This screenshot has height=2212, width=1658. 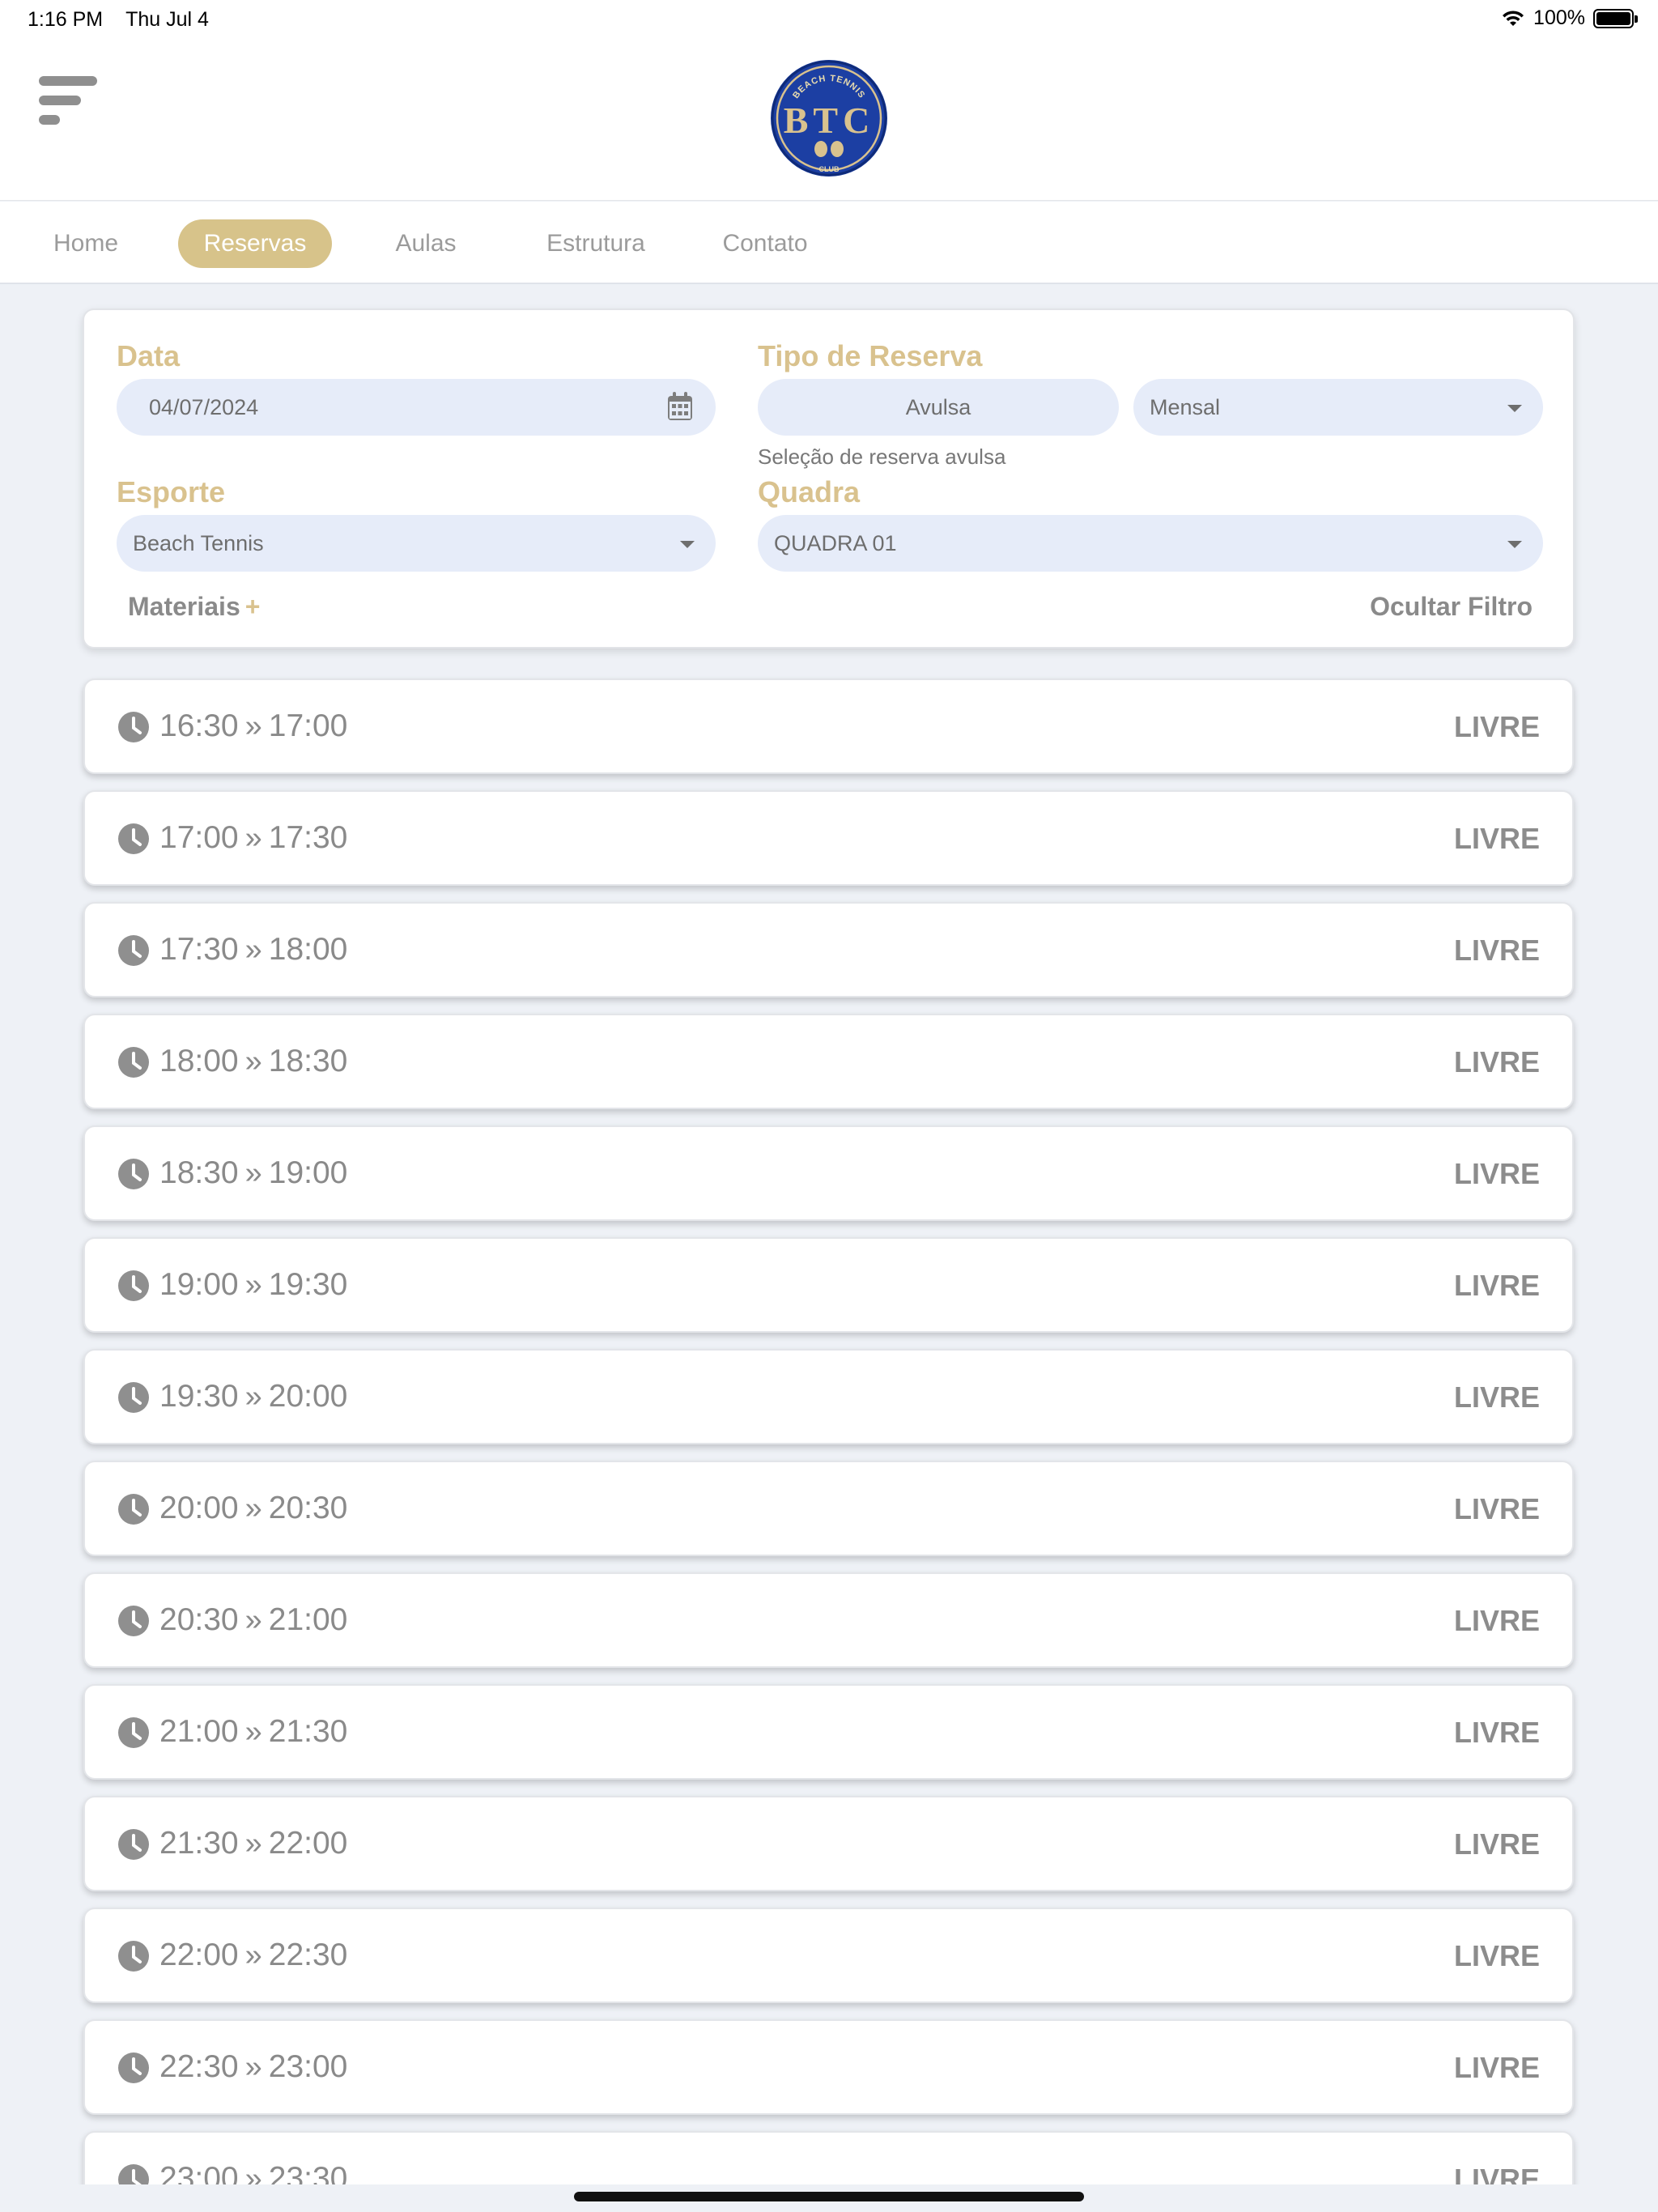 I want to click on app-header: BEACH TENNIS BTC CLUB, so click(x=829, y=120).